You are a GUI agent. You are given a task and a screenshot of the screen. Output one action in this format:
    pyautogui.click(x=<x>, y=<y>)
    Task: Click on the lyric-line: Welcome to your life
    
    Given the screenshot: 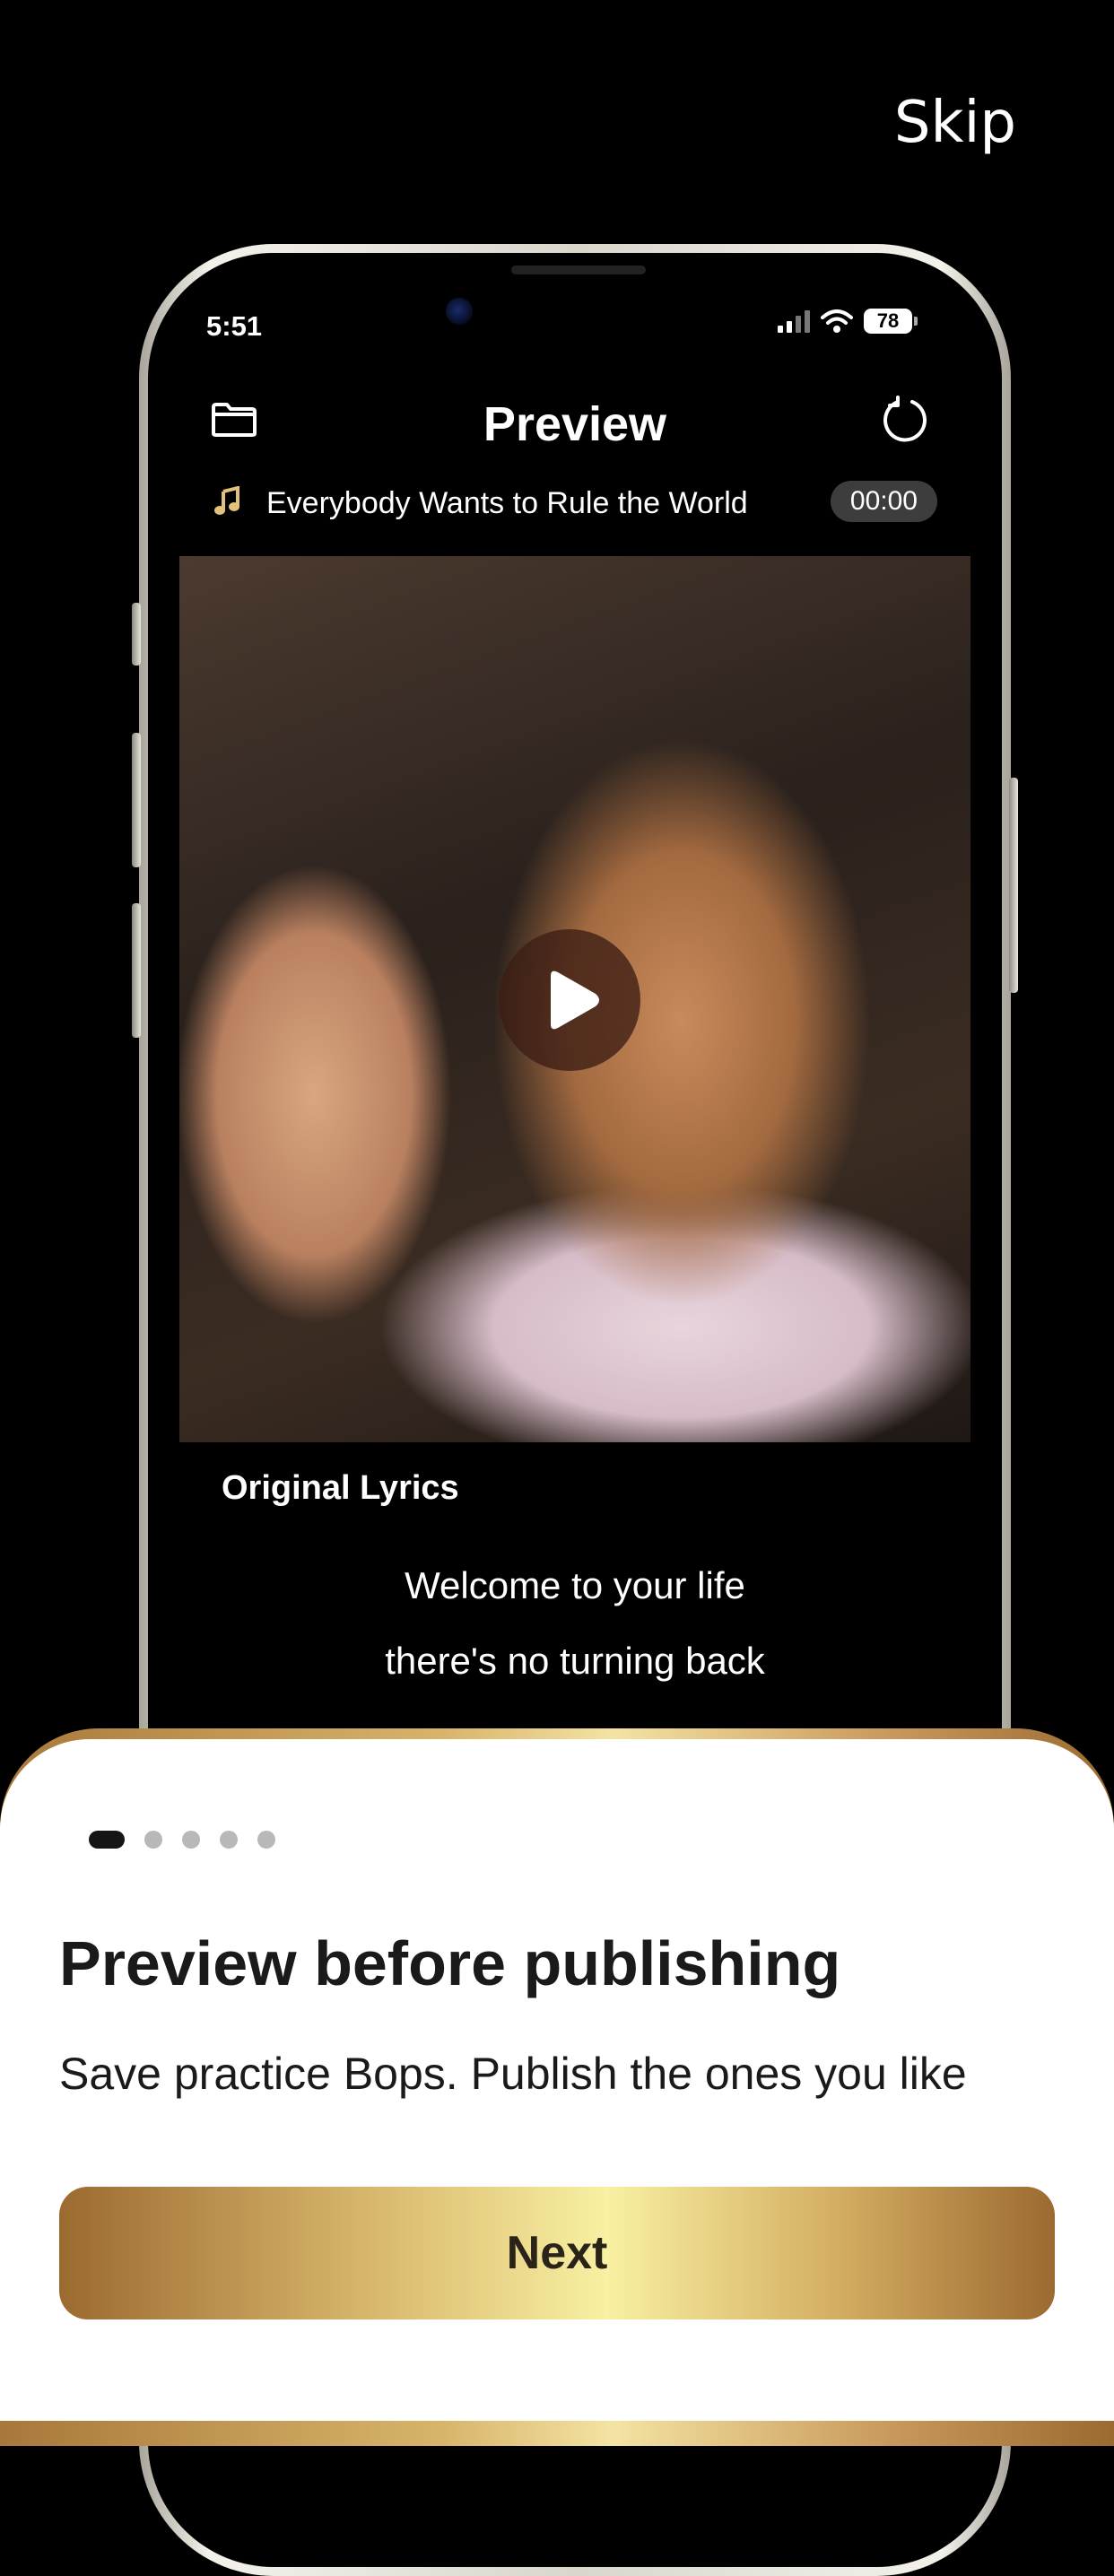 What is the action you would take?
    pyautogui.click(x=575, y=1585)
    